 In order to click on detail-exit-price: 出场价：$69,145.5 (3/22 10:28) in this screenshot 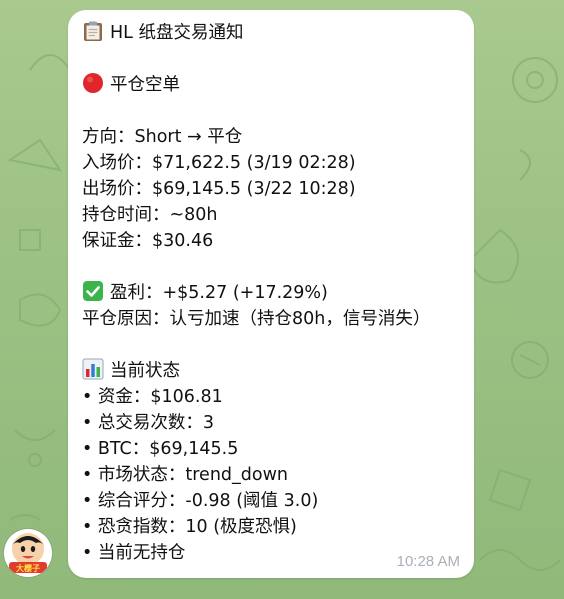, I will do `click(219, 189)`.